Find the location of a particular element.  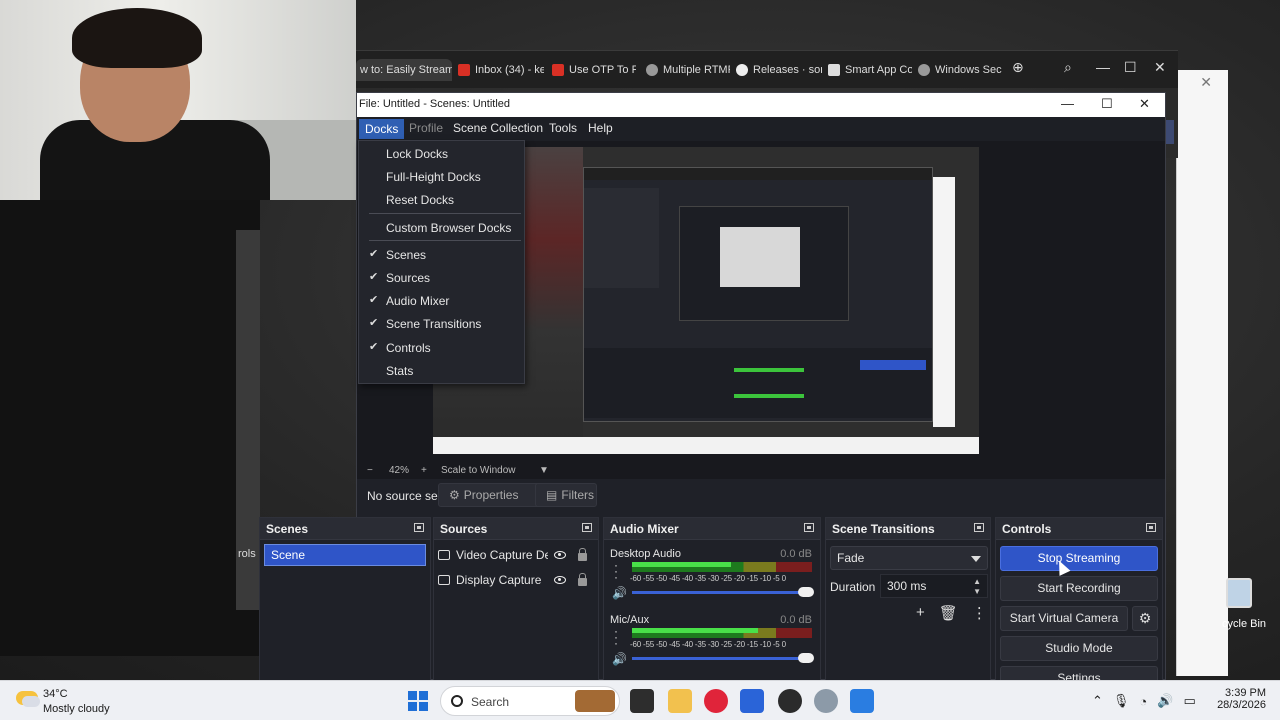

clock: 3:39 PM 28/3/2026 is located at coordinates (1240, 699).